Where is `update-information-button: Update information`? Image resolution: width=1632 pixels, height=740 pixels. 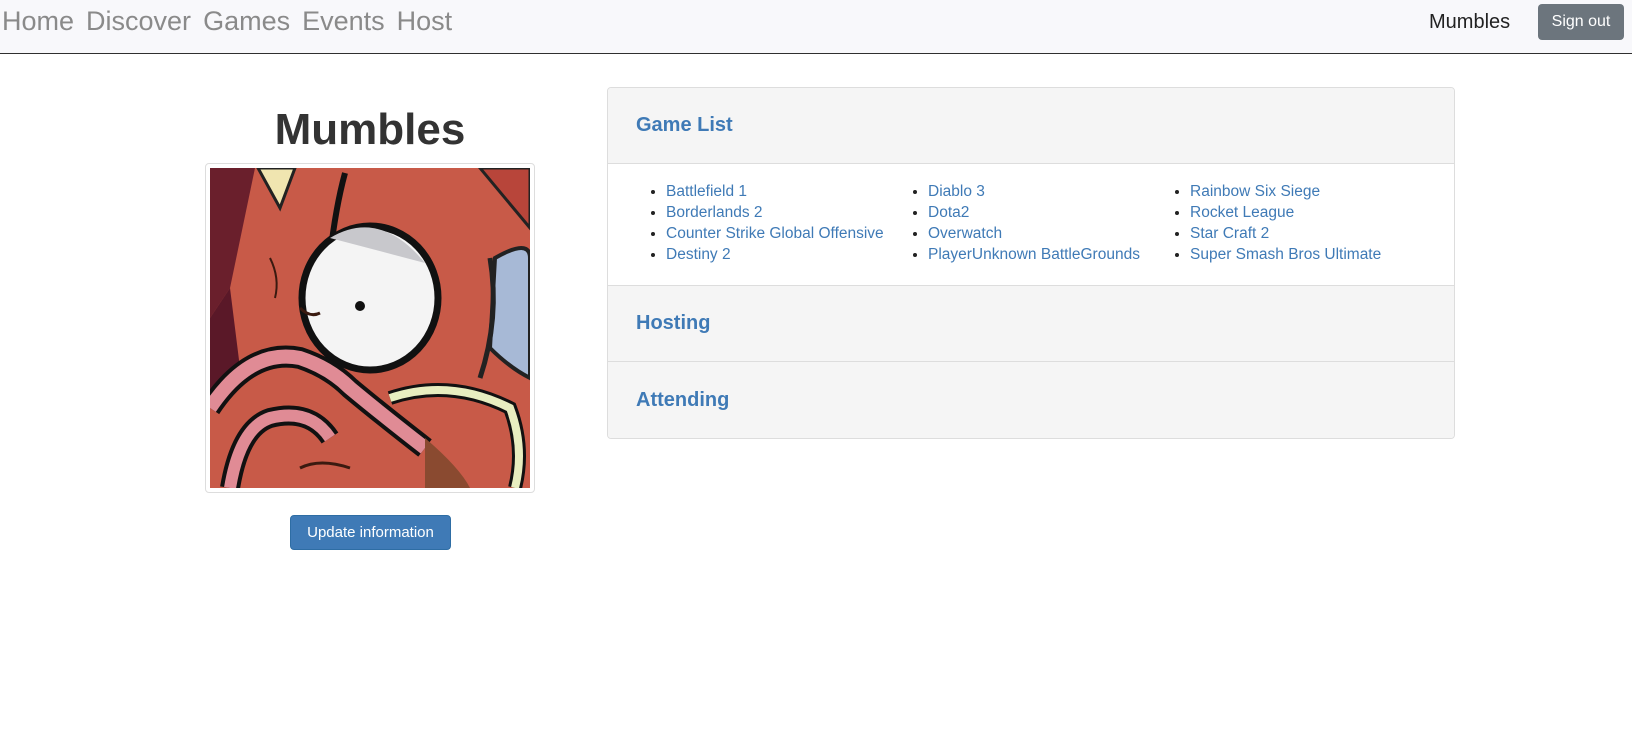
update-information-button: Update information is located at coordinates (370, 532).